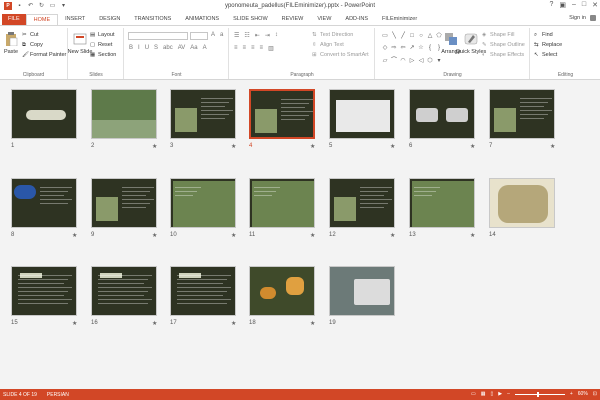 This screenshot has width=600, height=400. I want to click on zoom-slider, so click(539, 394).